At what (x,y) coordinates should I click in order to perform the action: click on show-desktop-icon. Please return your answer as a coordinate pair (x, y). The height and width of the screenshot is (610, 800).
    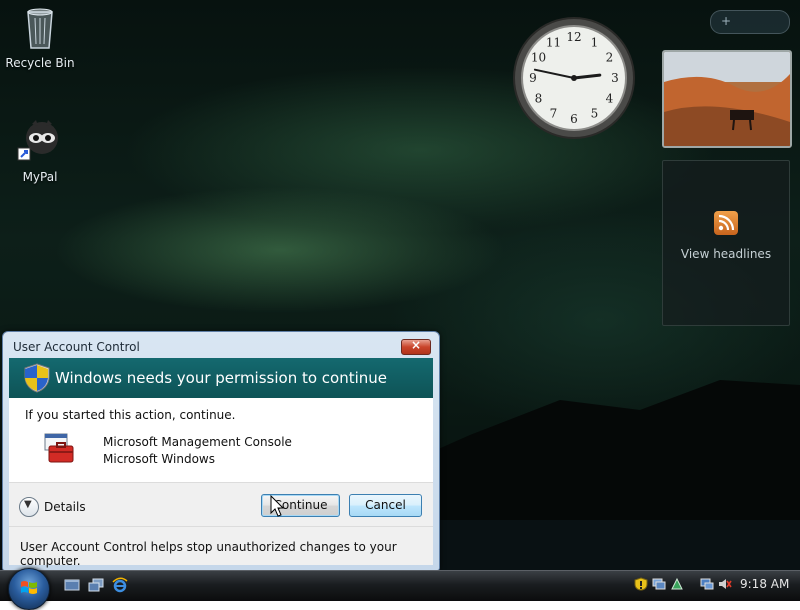
    Looking at the image, I should click on (72, 585).